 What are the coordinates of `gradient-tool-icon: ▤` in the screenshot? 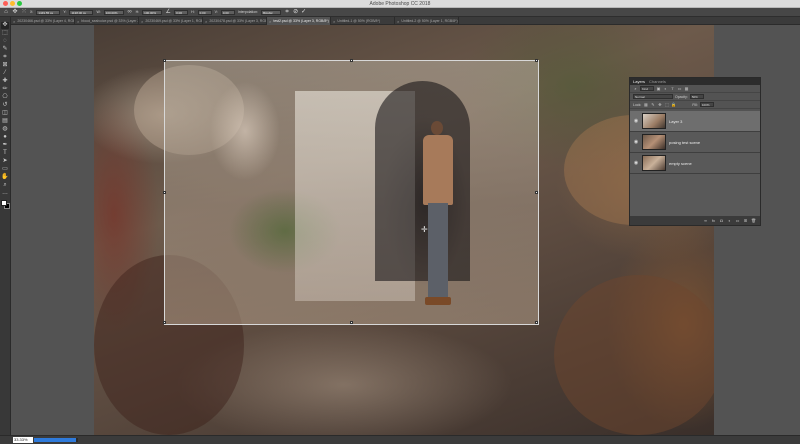 It's located at (5, 121).